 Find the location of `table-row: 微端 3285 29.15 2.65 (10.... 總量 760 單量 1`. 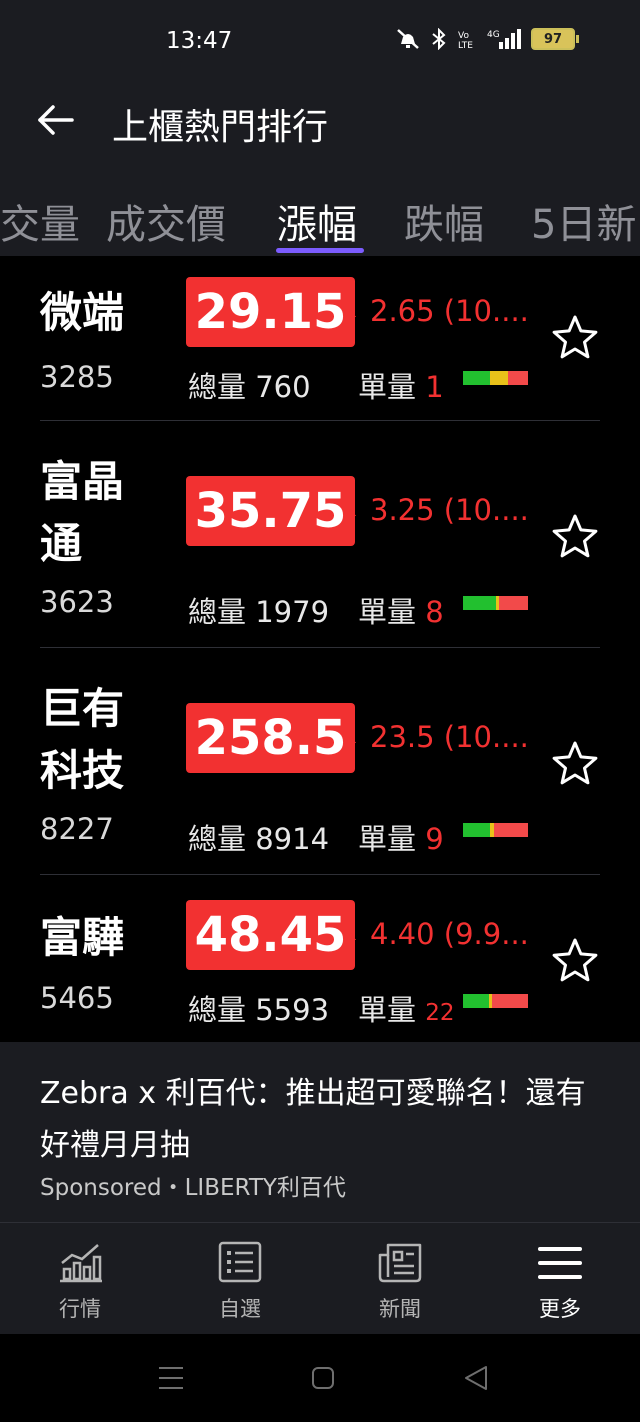

table-row: 微端 3285 29.15 2.65 (10.... 總量 760 單量 1 is located at coordinates (320, 338).